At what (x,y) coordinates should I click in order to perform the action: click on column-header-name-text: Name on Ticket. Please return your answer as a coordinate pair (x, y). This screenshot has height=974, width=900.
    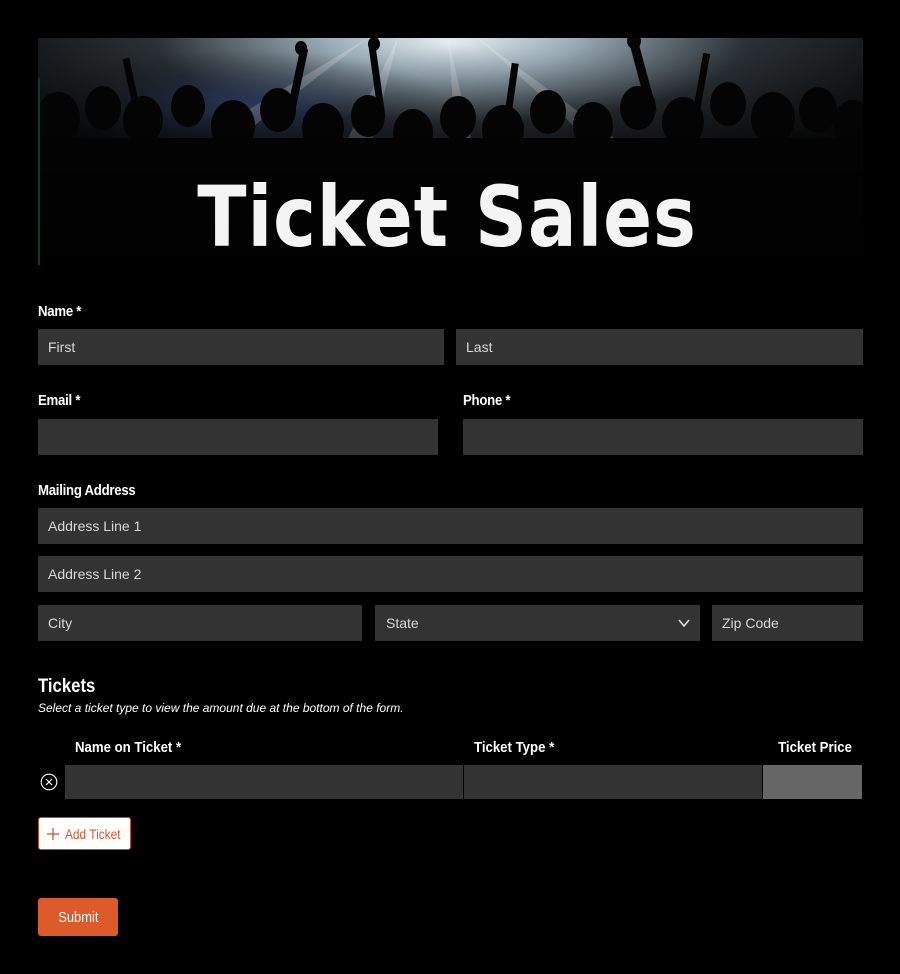
    Looking at the image, I should click on (124, 747).